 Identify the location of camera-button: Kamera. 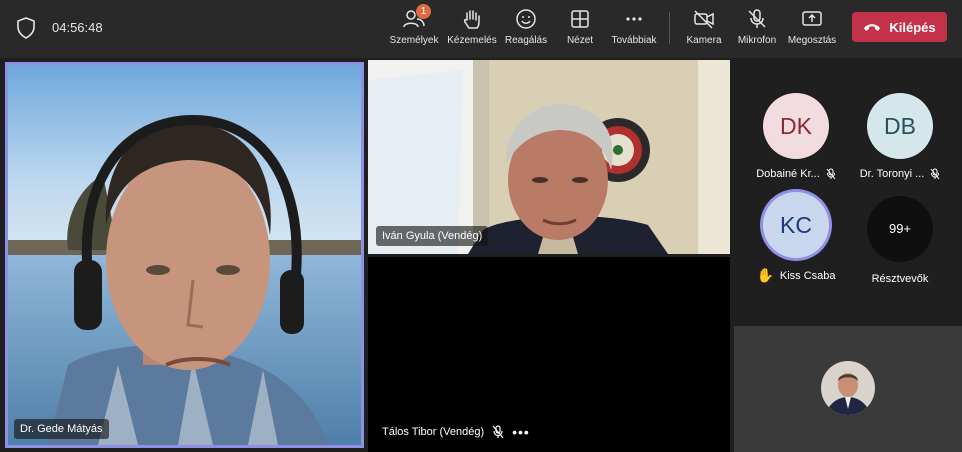
(704, 30).